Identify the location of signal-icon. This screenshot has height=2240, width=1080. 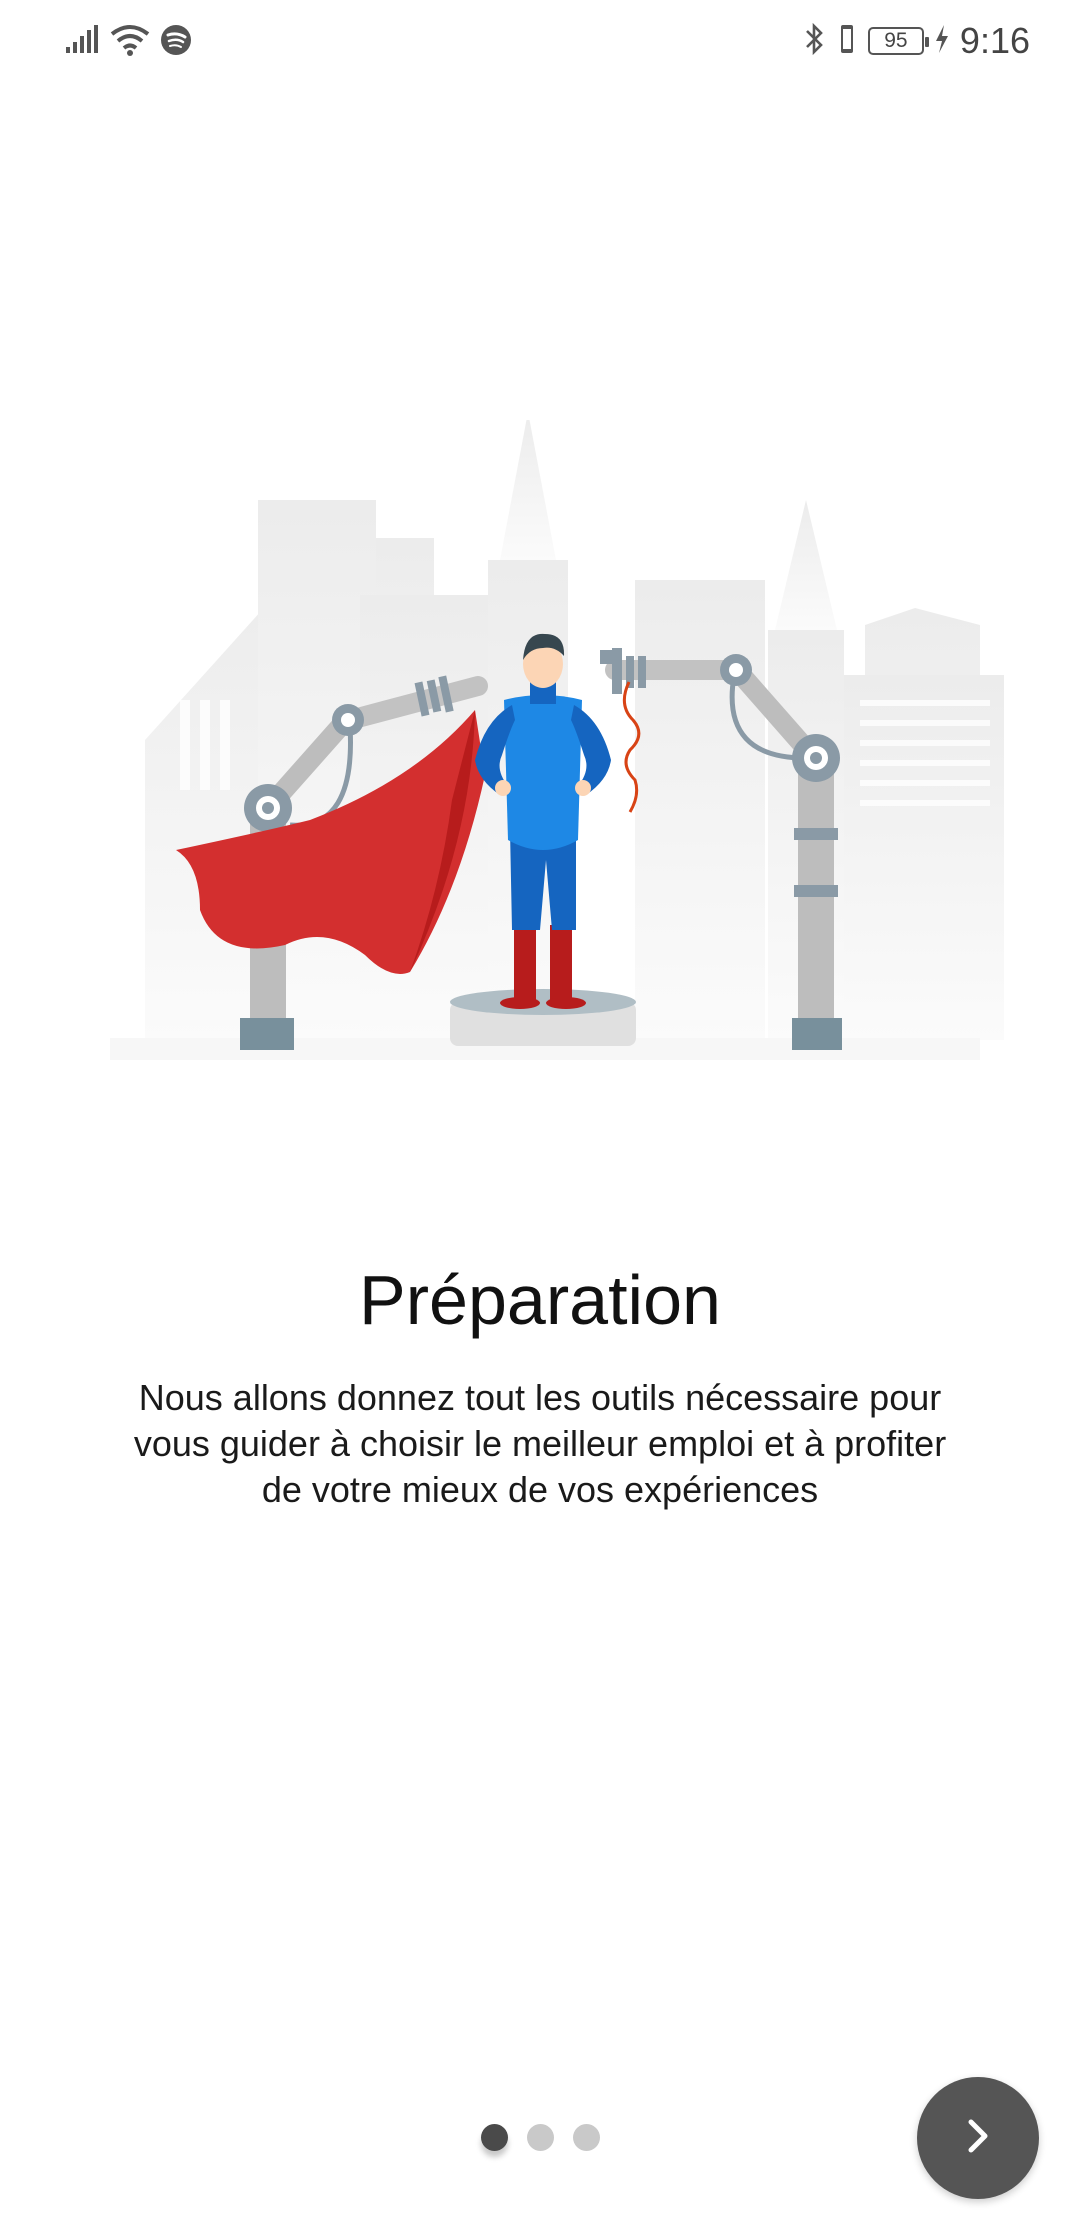
(83, 42).